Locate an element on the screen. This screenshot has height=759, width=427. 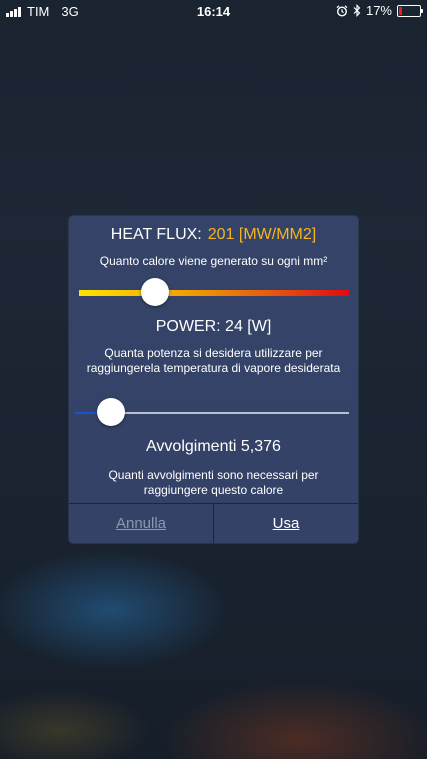
heat-flux-title: HEAT FLUX: 201 [MW/MM2] is located at coordinates (213, 235).